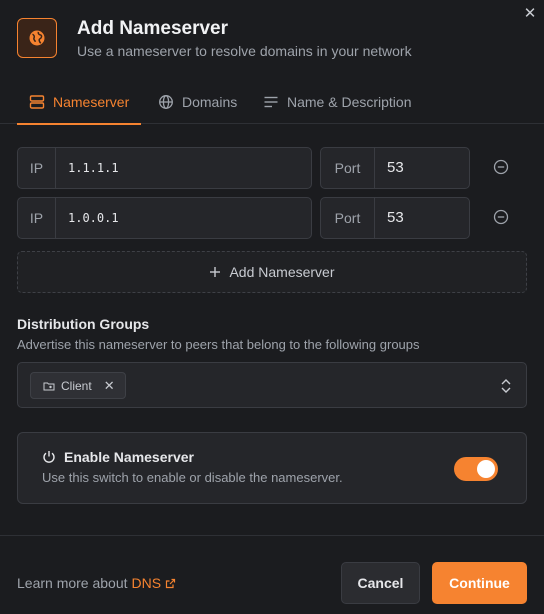 This screenshot has width=544, height=614. I want to click on dns-docs-link: DNS, so click(154, 583).